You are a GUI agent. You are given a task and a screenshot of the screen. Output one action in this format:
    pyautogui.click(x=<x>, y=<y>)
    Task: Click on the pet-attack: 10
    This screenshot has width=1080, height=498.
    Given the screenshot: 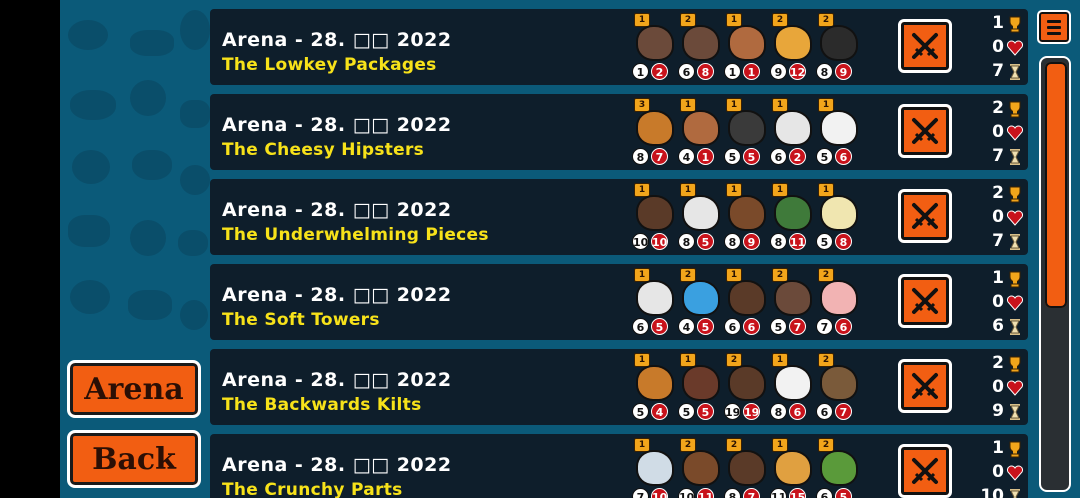 What is the action you would take?
    pyautogui.click(x=686, y=493)
    